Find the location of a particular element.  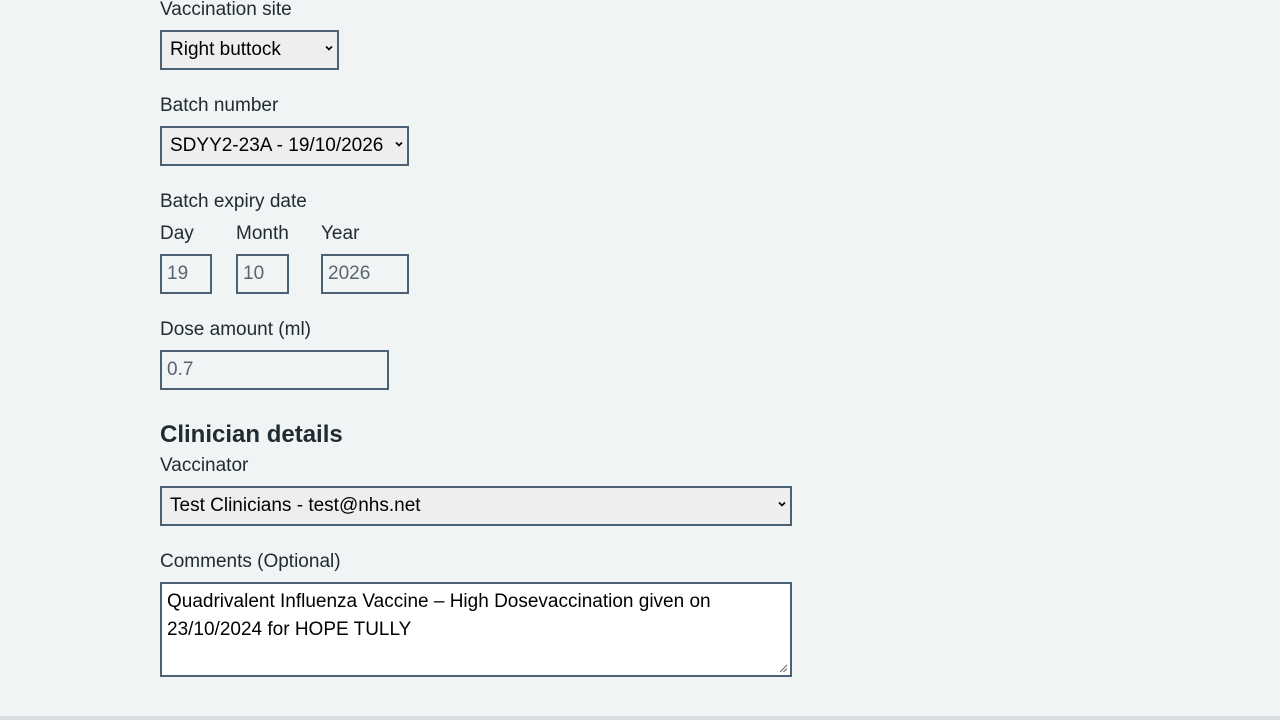

vaccination-site-select: Right buttock is located at coordinates (249, 50).